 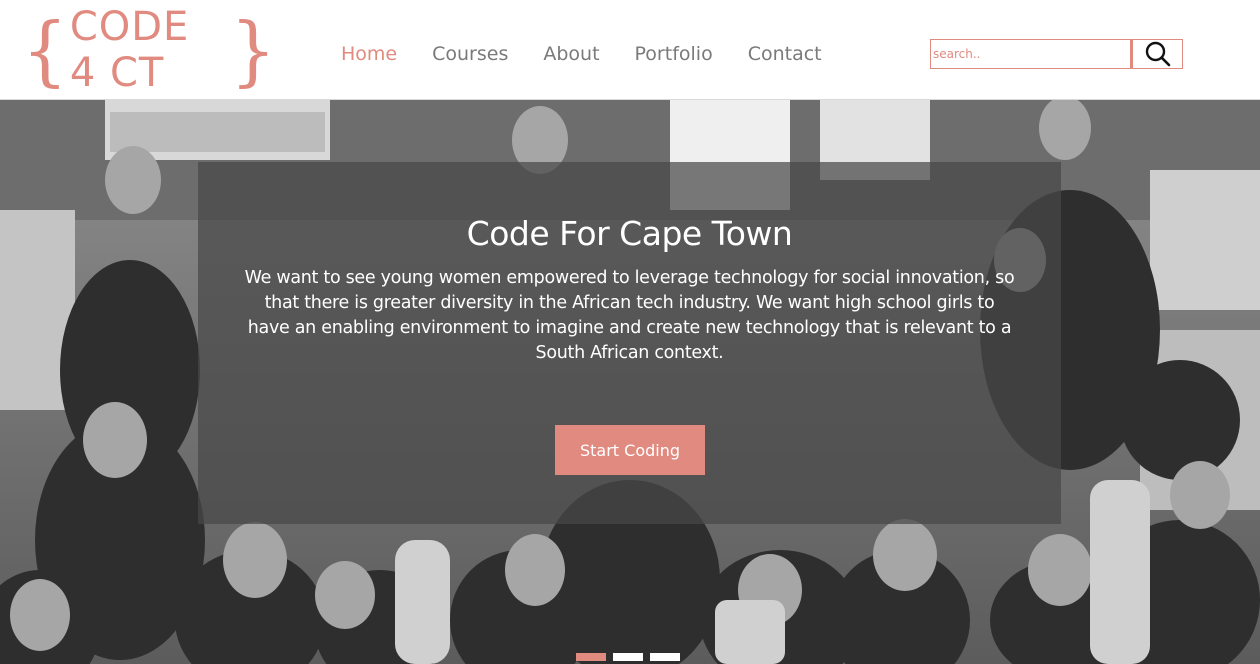 I want to click on site-logo: { CODE 4 CT }, so click(x=149, y=50).